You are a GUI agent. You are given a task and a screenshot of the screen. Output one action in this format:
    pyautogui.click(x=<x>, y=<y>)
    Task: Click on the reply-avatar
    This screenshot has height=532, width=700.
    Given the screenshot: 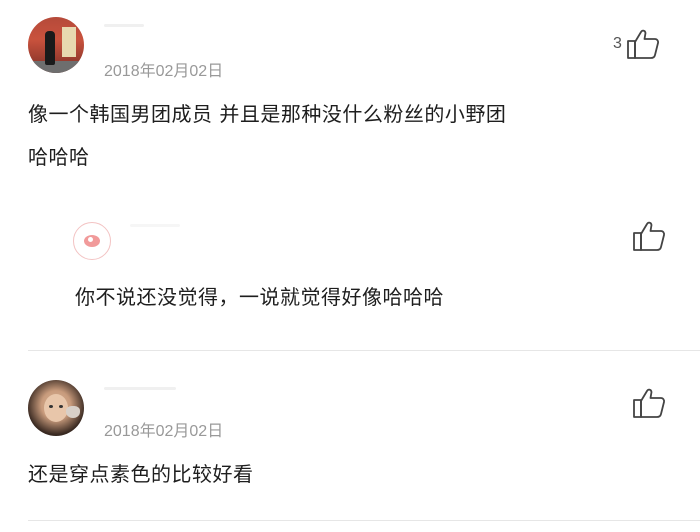 What is the action you would take?
    pyautogui.click(x=92, y=241)
    